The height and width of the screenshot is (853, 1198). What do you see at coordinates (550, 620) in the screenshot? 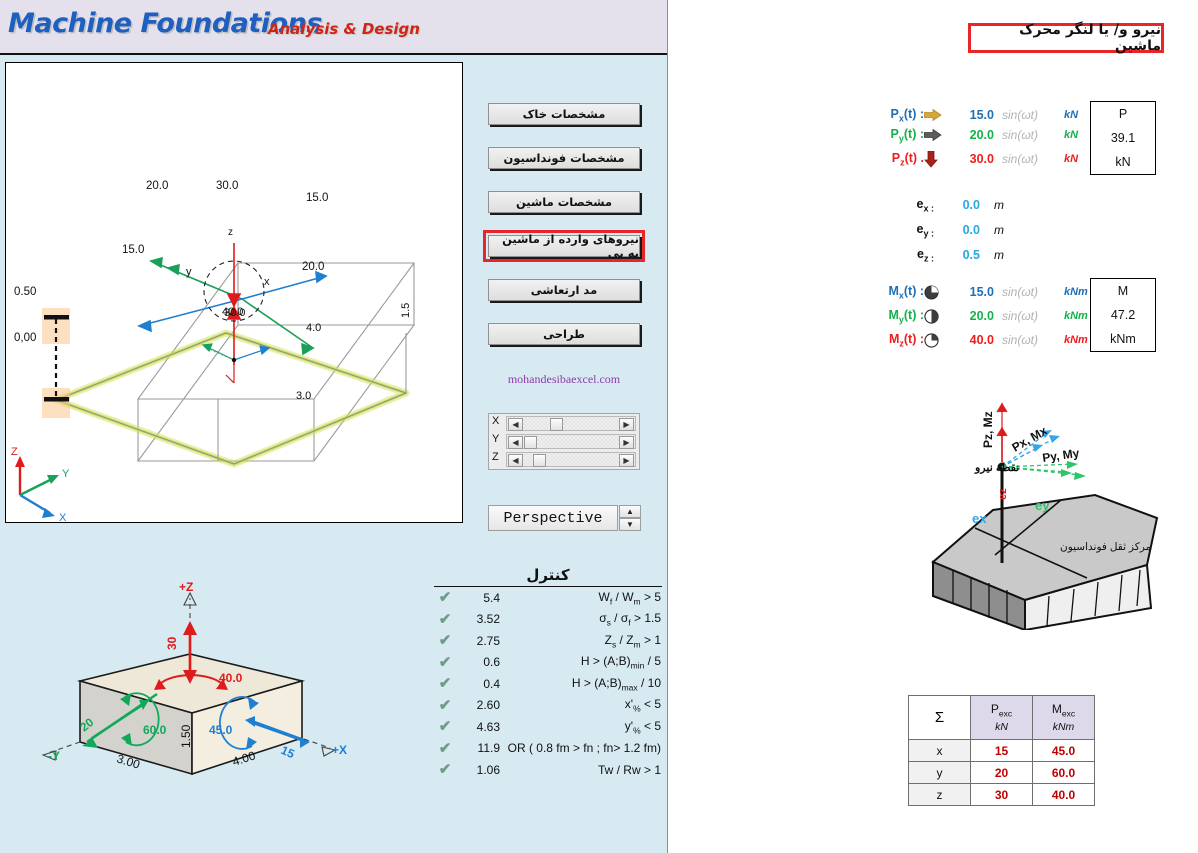
I see `control-row: ✔ 3.52 σs / σf > 1.5` at bounding box center [550, 620].